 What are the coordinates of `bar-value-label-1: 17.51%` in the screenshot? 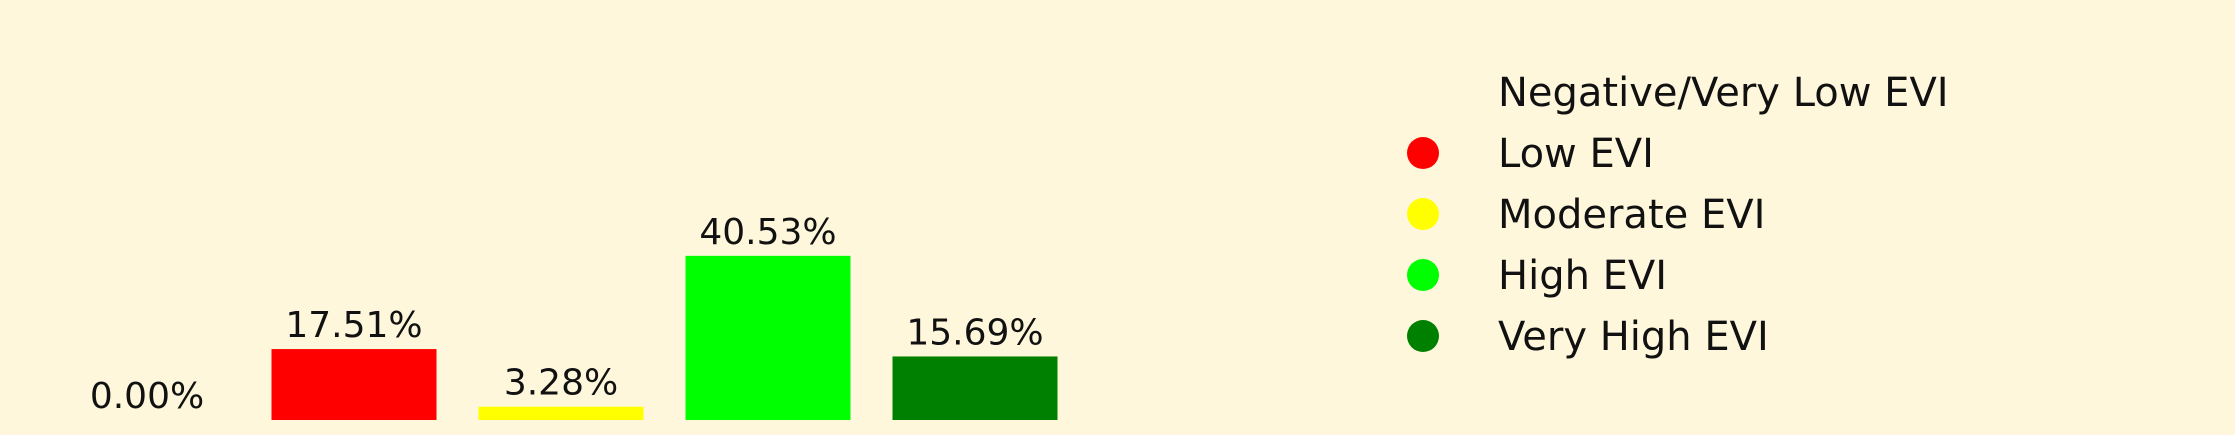 It's located at (353, 325).